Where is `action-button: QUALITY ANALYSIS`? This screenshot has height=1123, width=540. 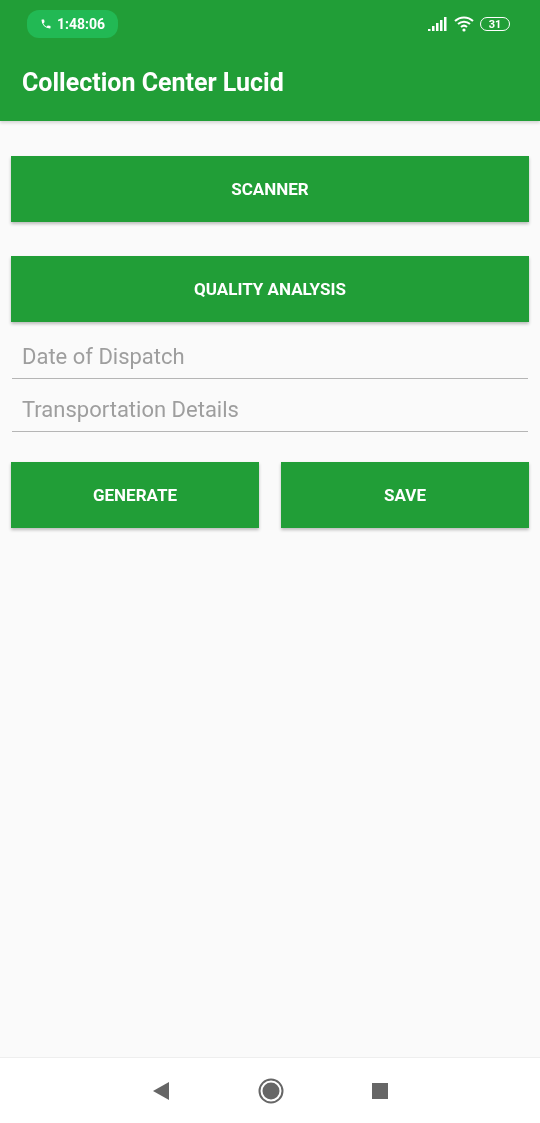 action-button: QUALITY ANALYSIS is located at coordinates (270, 289).